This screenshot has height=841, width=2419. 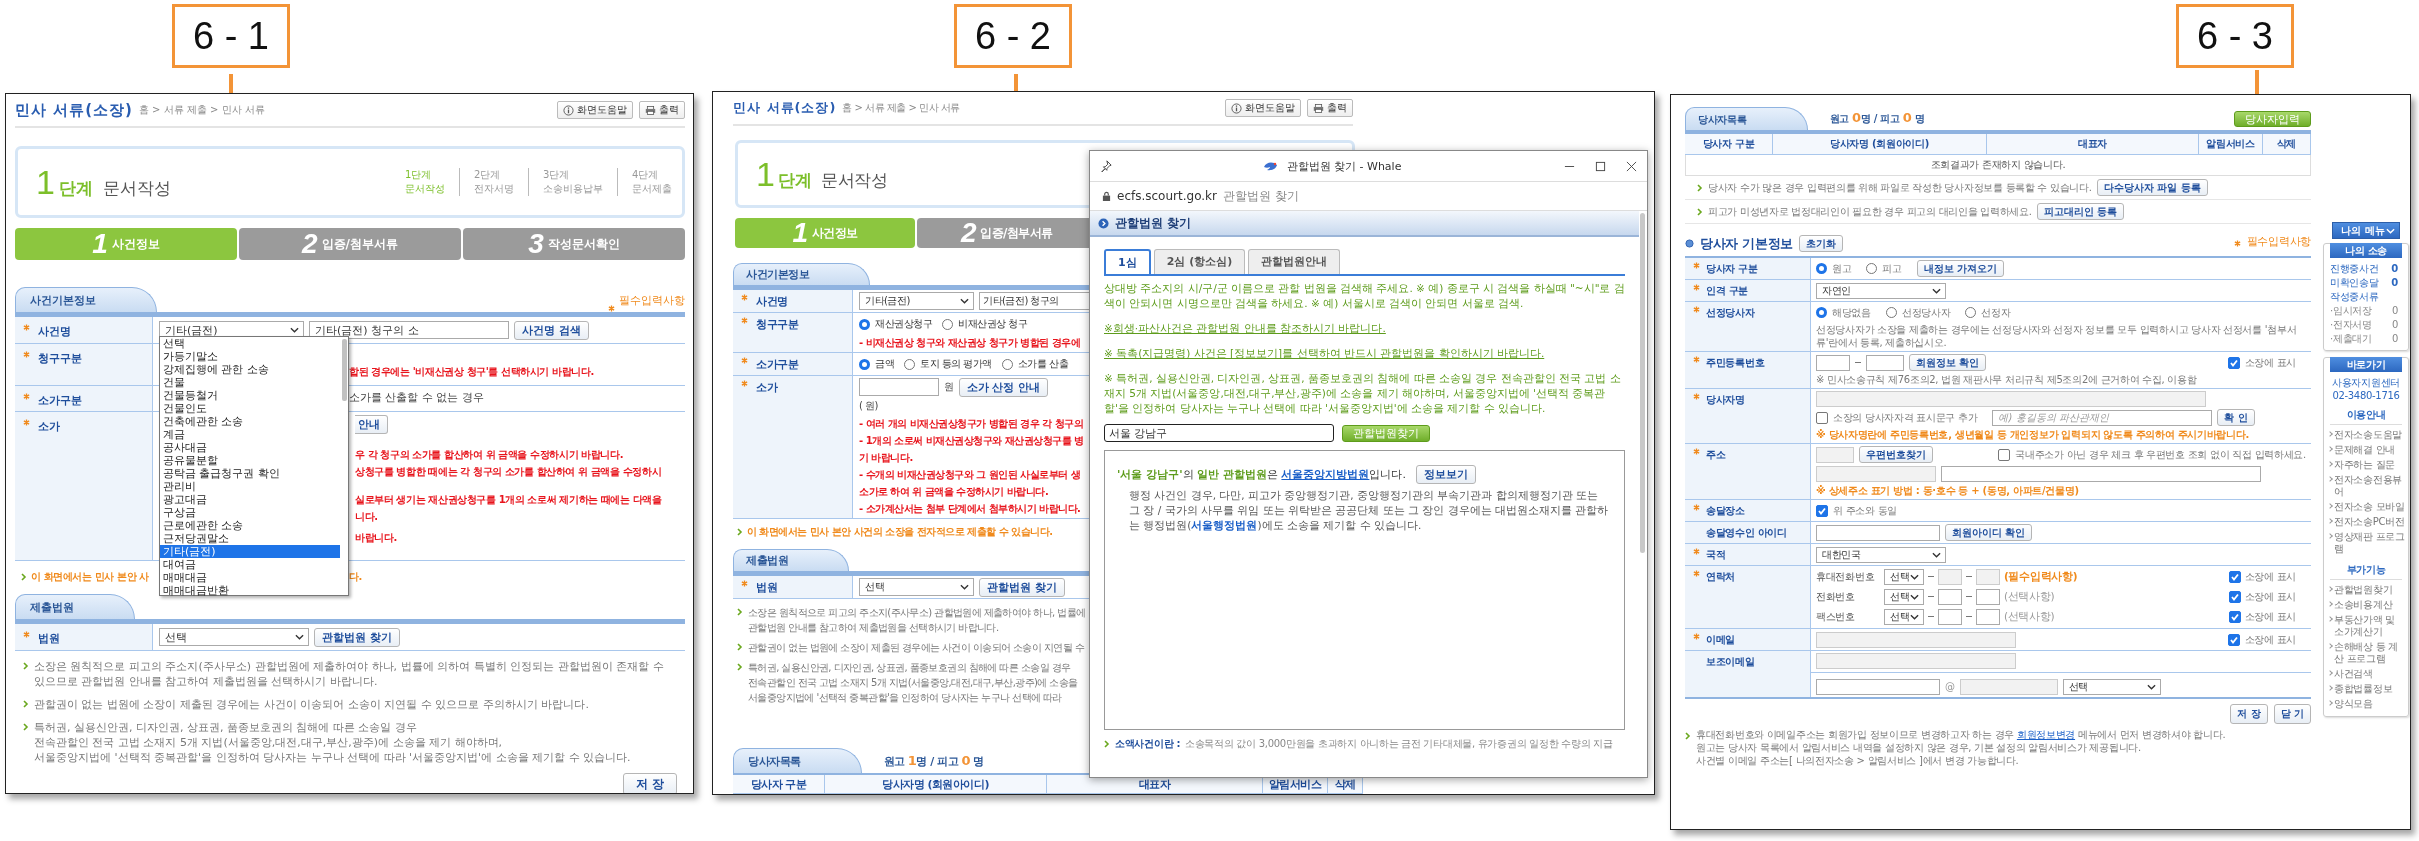 I want to click on sidebar-link: 부동산가액 및 소가계산기, so click(x=2366, y=626).